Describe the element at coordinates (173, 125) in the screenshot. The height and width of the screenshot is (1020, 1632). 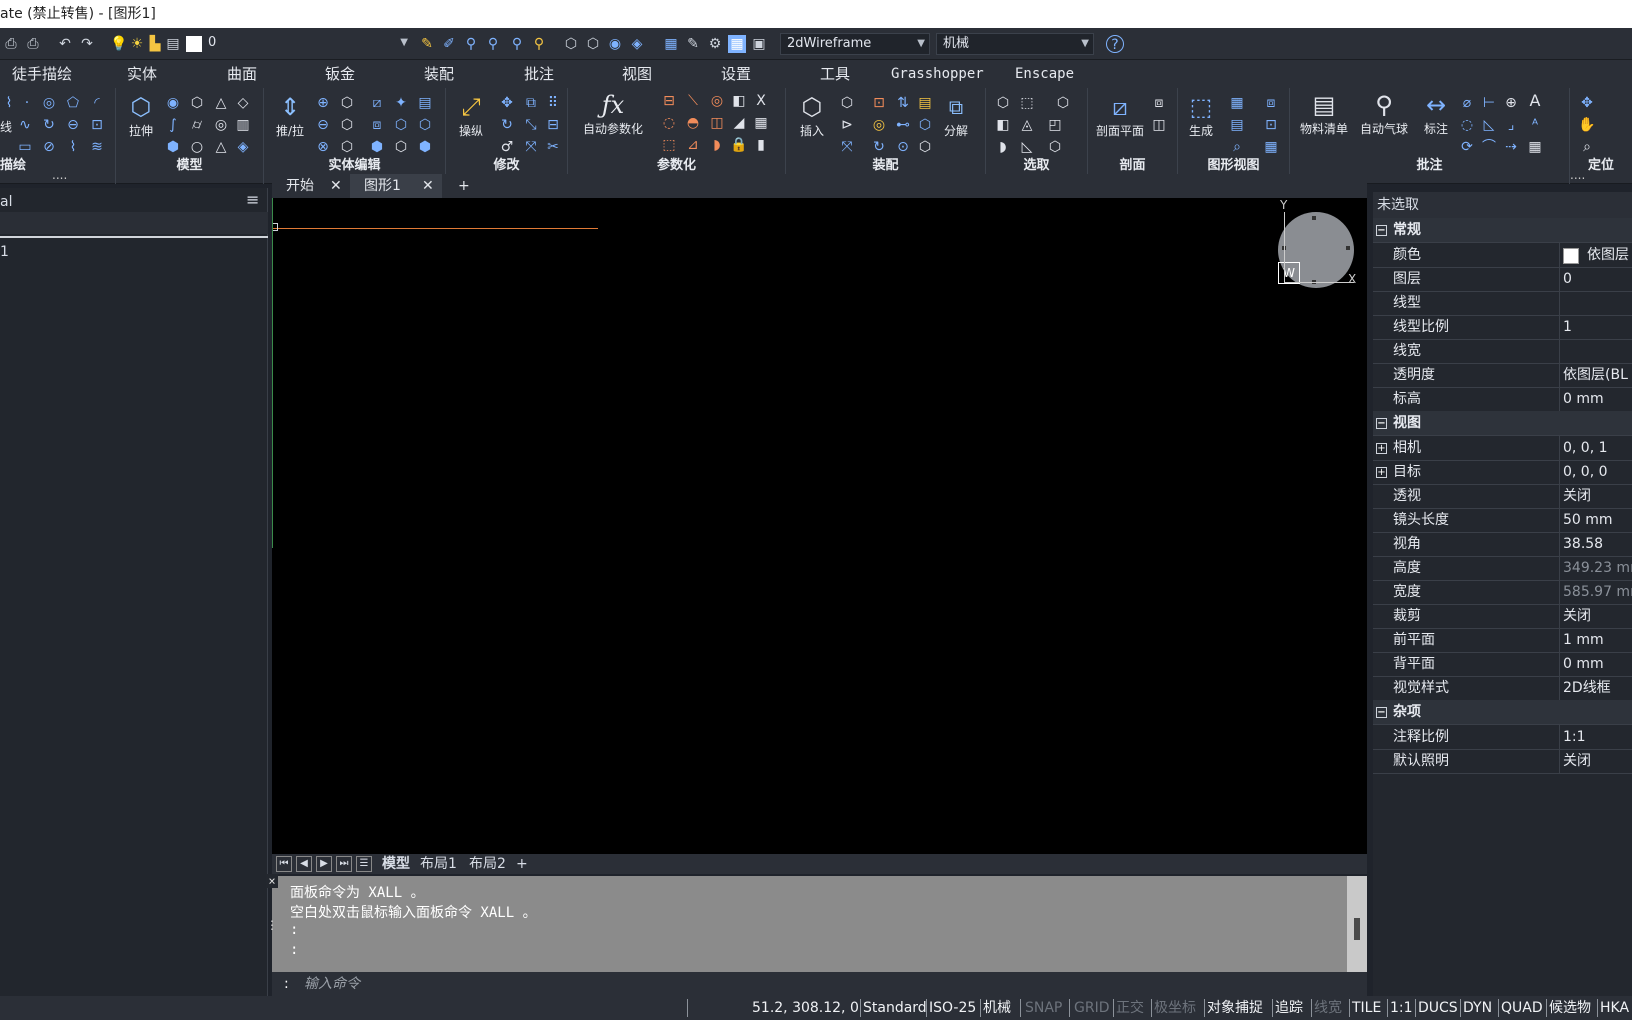
I see `sweep-icon: ∫` at that location.